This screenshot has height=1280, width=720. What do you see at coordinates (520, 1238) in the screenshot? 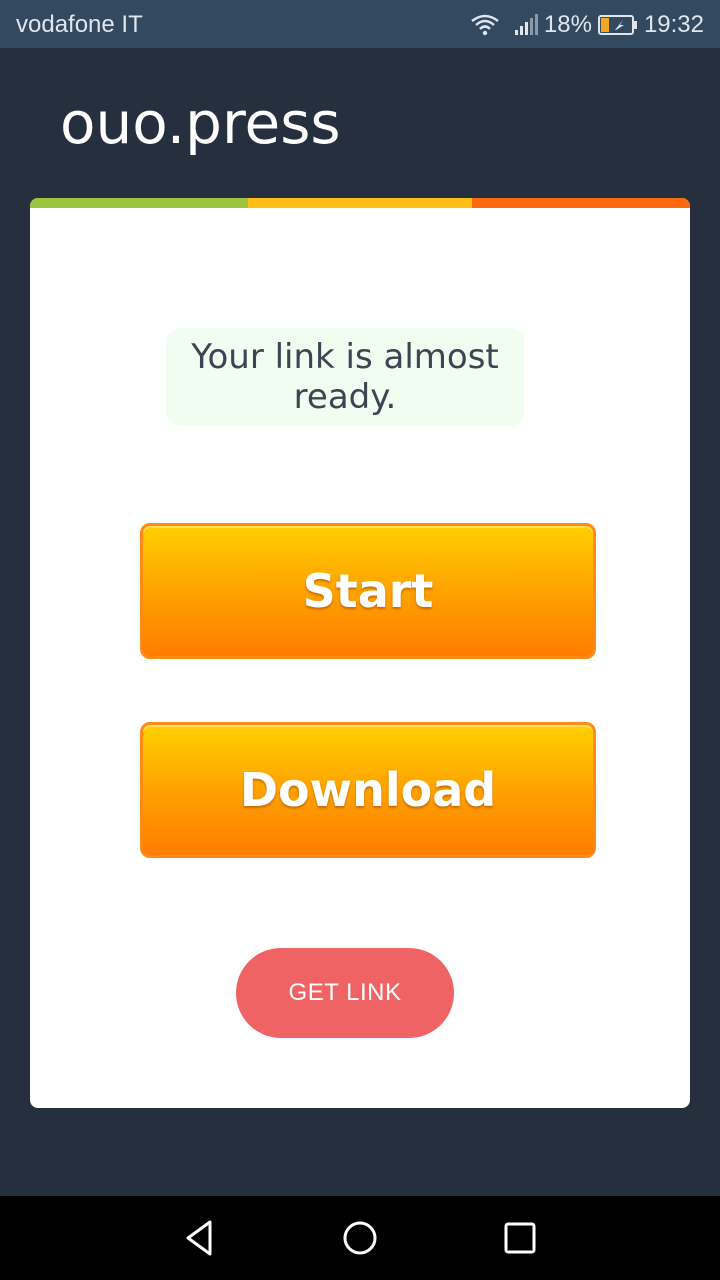
I see `recent-apps-icon` at bounding box center [520, 1238].